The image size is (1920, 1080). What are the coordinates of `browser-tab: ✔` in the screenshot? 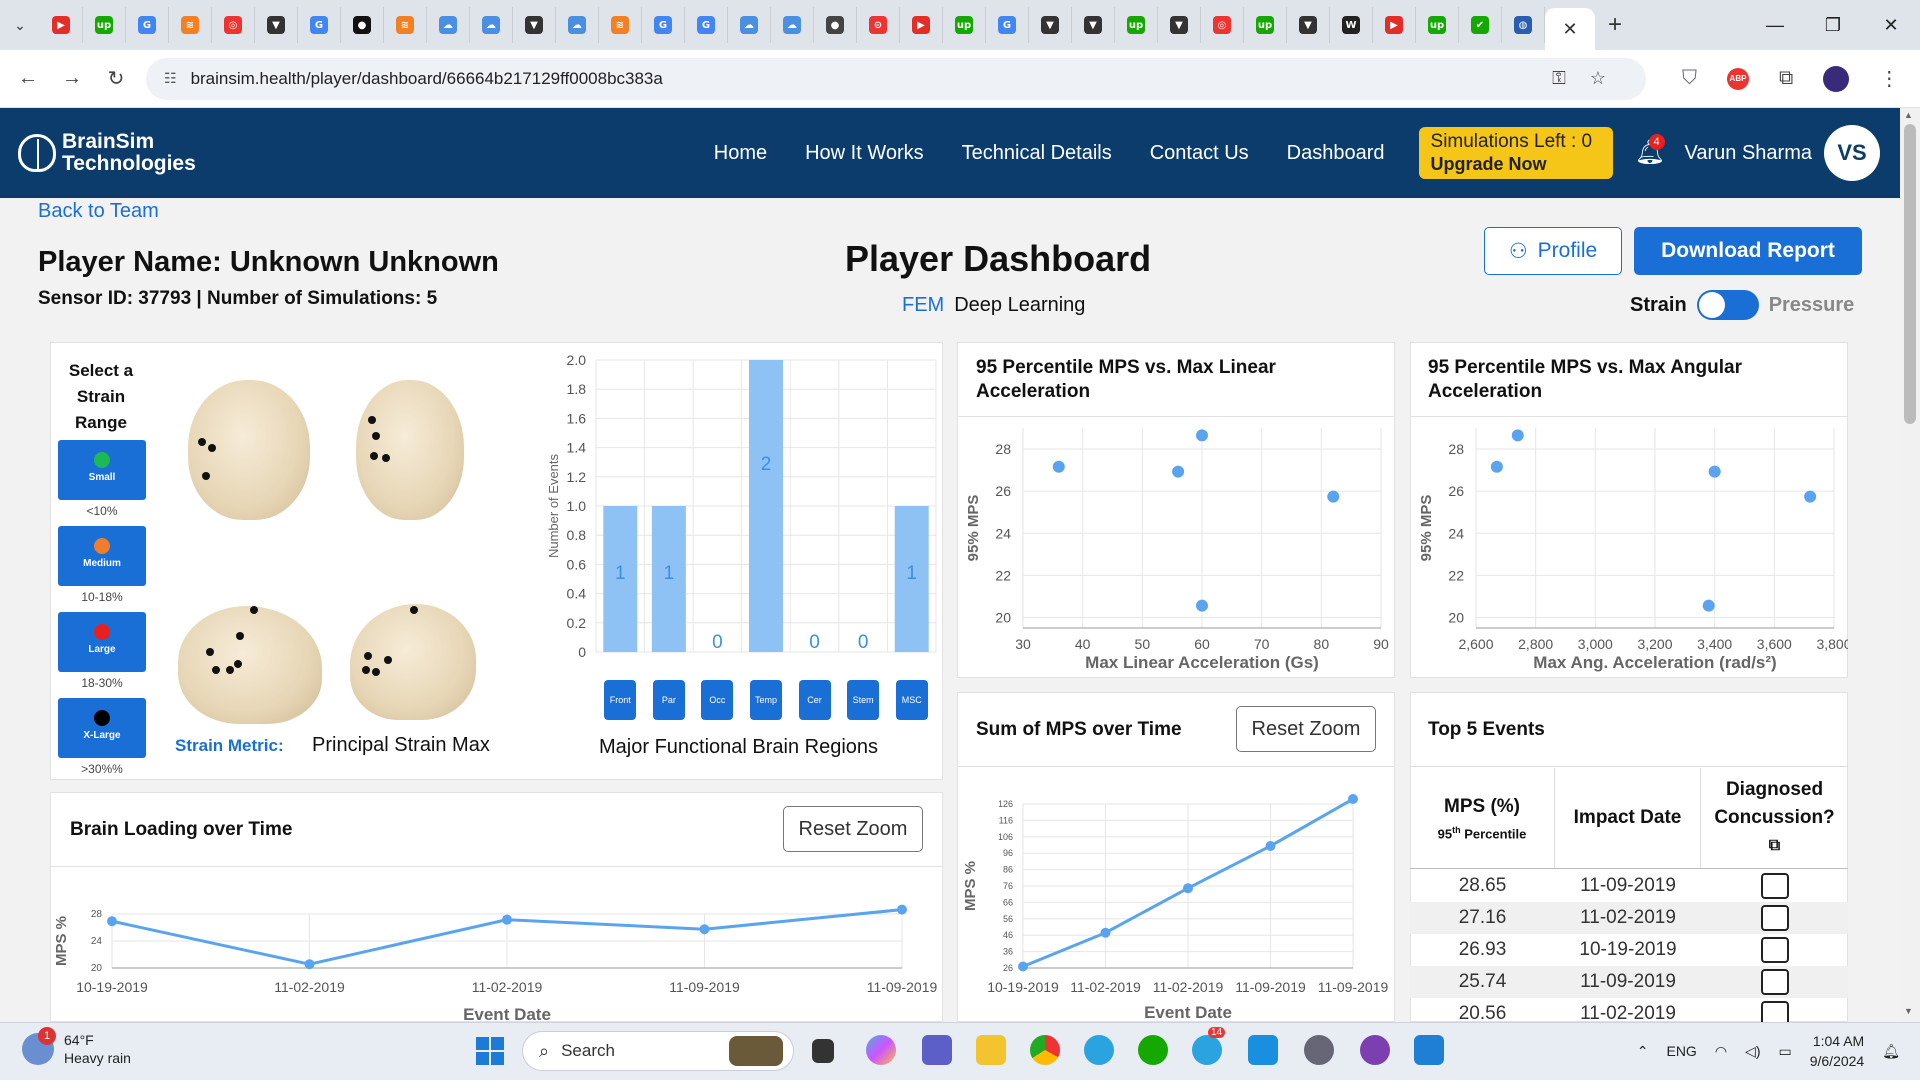 It's located at (1480, 25).